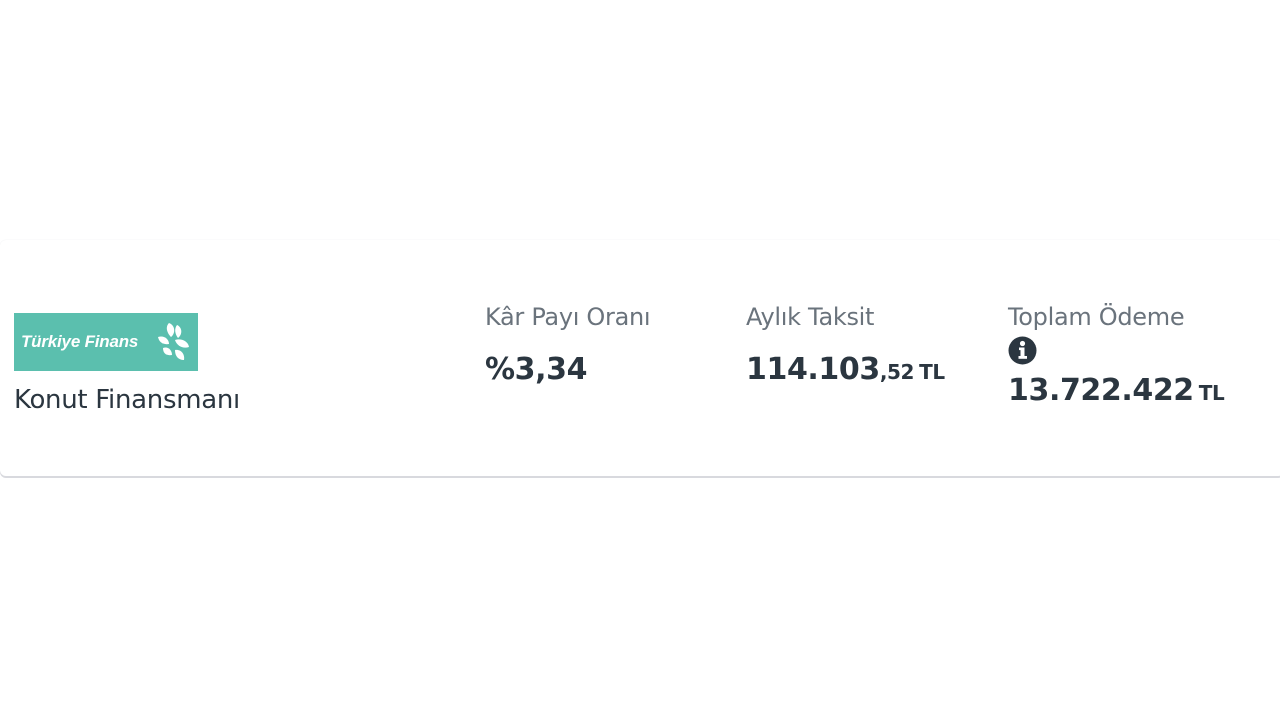 Image resolution: width=1280 pixels, height=720 pixels. Describe the element at coordinates (80, 341) in the screenshot. I see `logo-text: Türkiye Finans` at that location.